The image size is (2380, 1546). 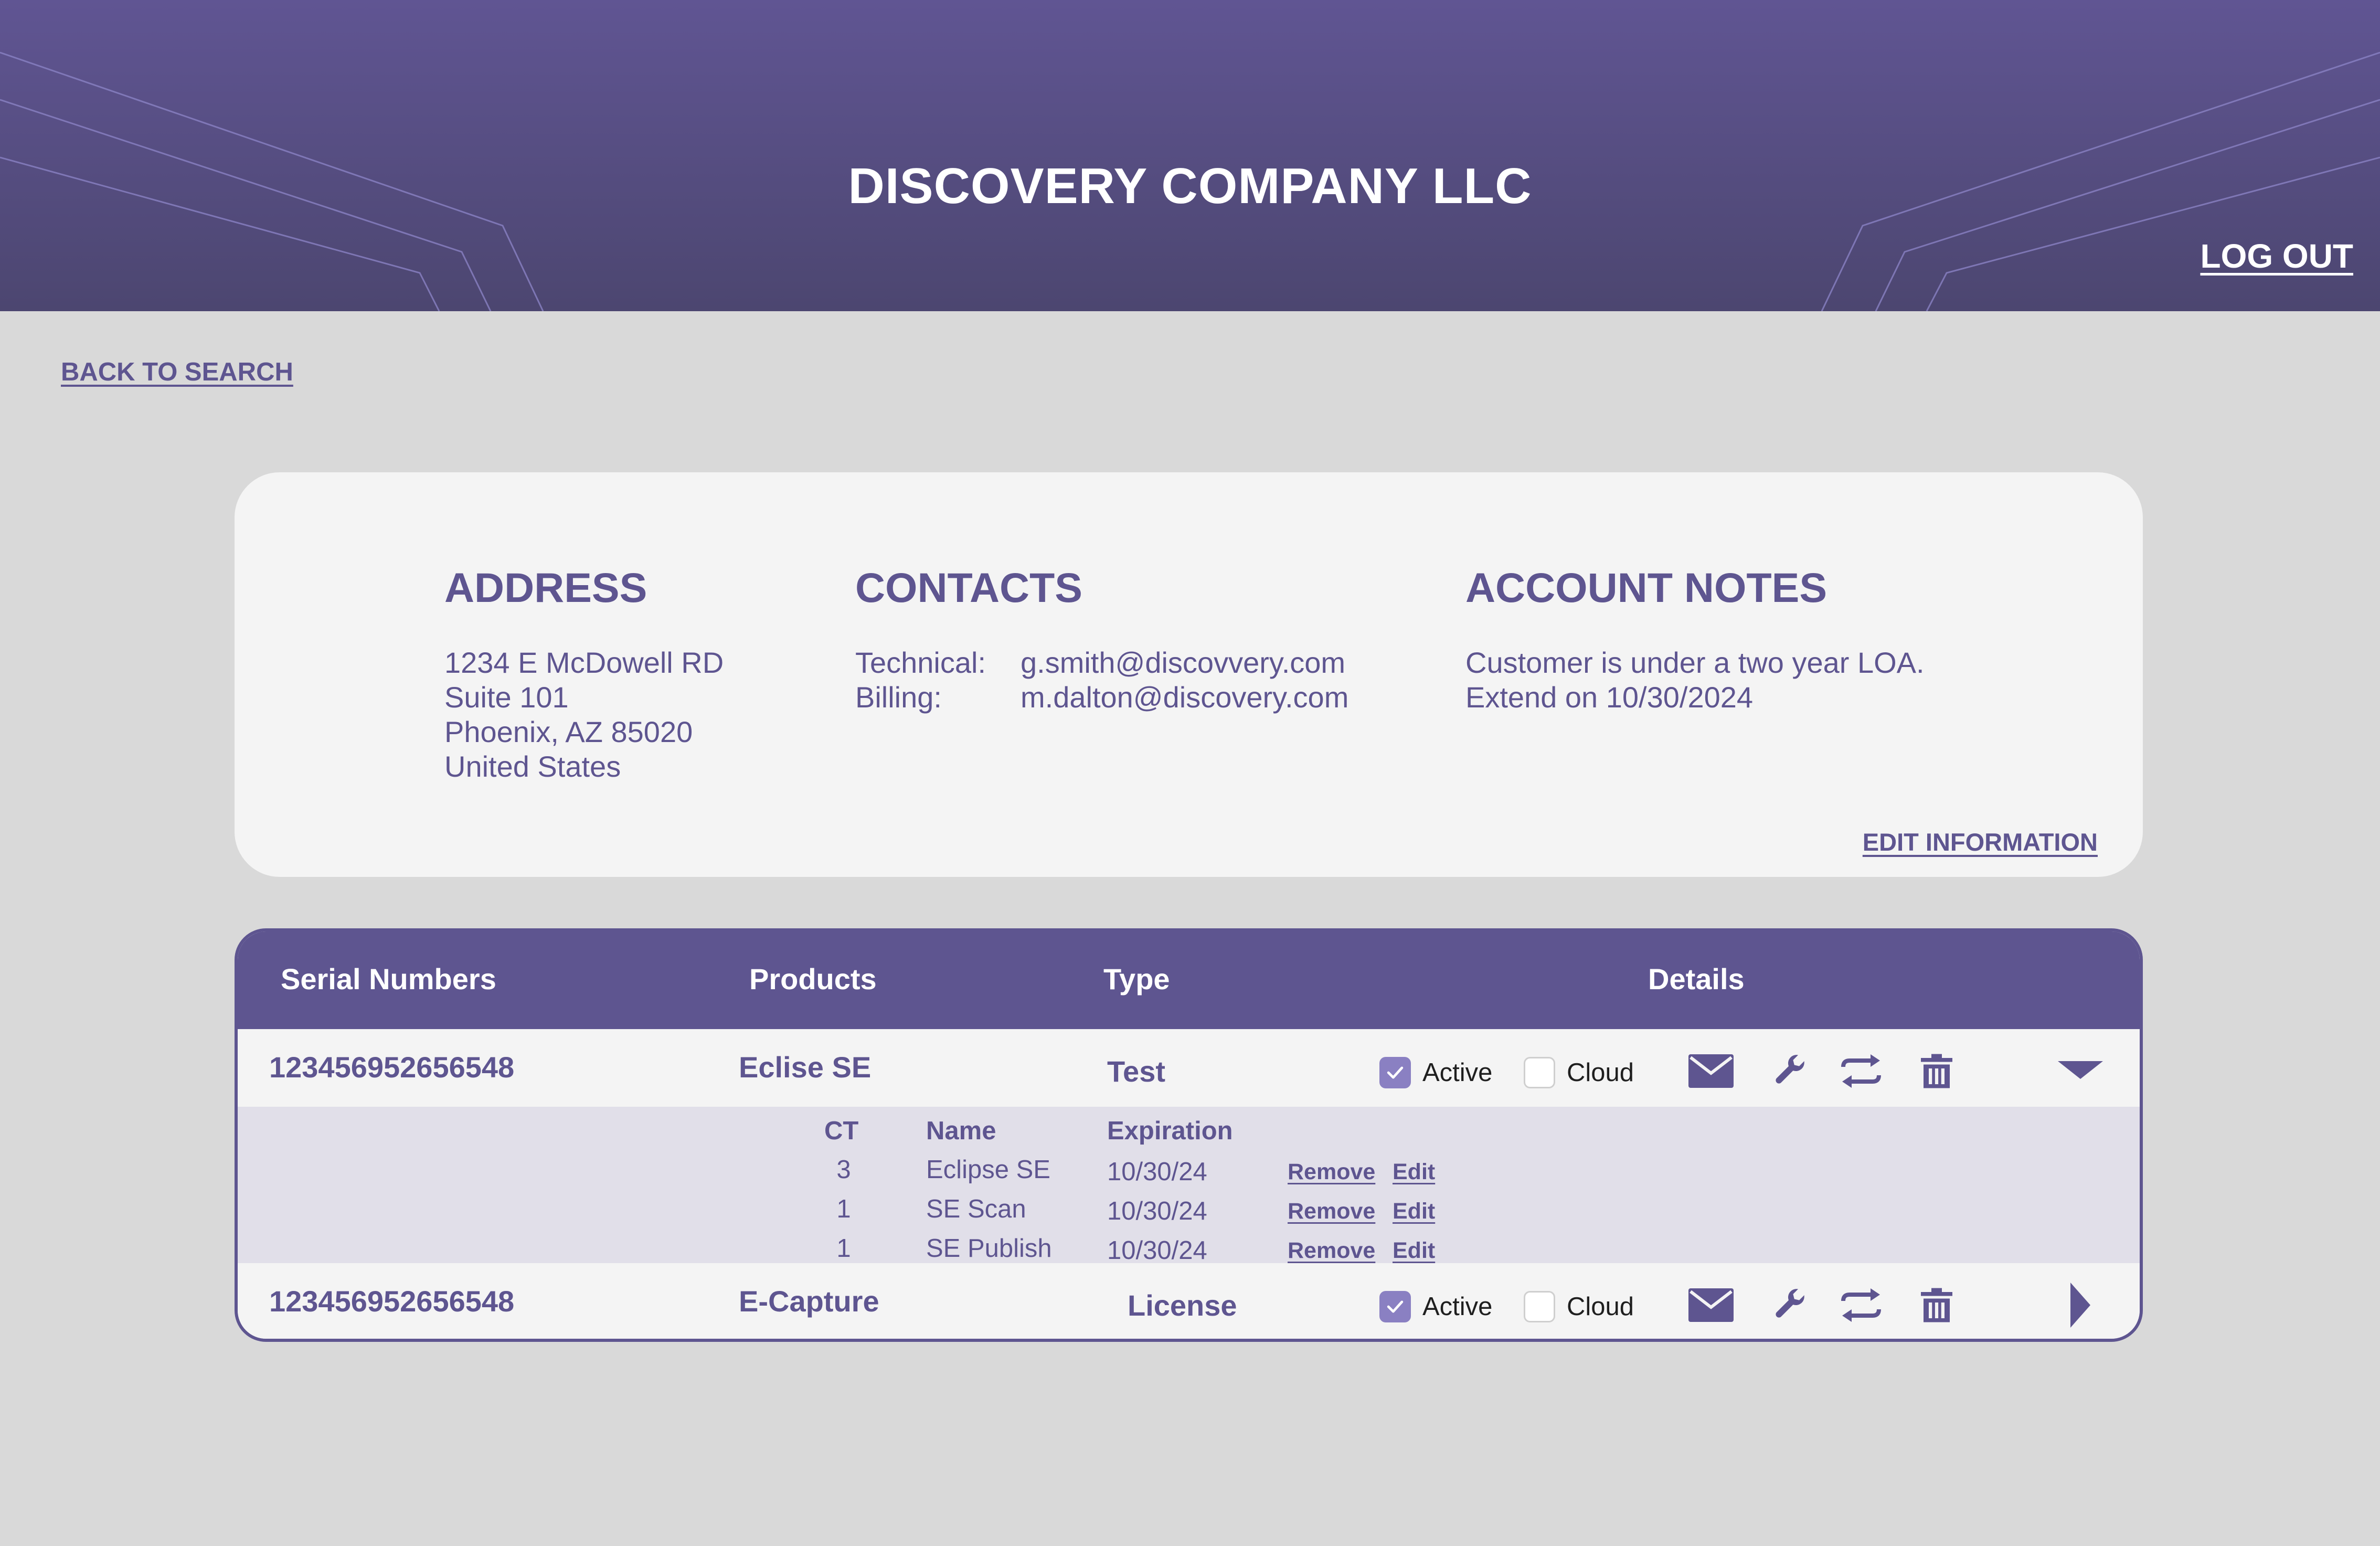 I want to click on product-name: Eclise SE, so click(x=805, y=1067).